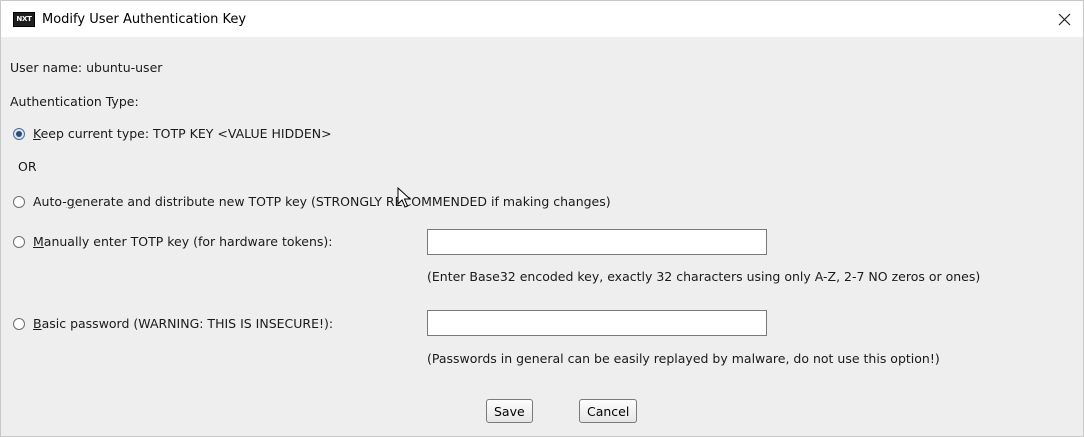 Image resolution: width=1084 pixels, height=437 pixels. I want to click on basic-password-input, so click(597, 323).